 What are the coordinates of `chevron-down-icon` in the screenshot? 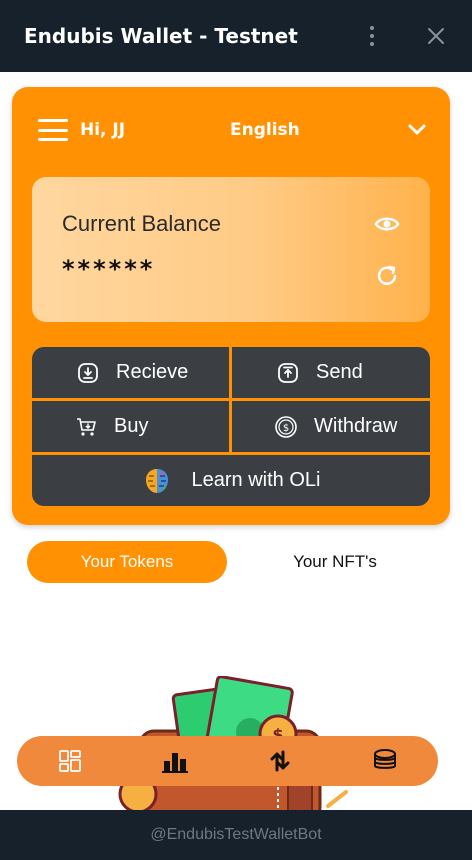 It's located at (417, 130).